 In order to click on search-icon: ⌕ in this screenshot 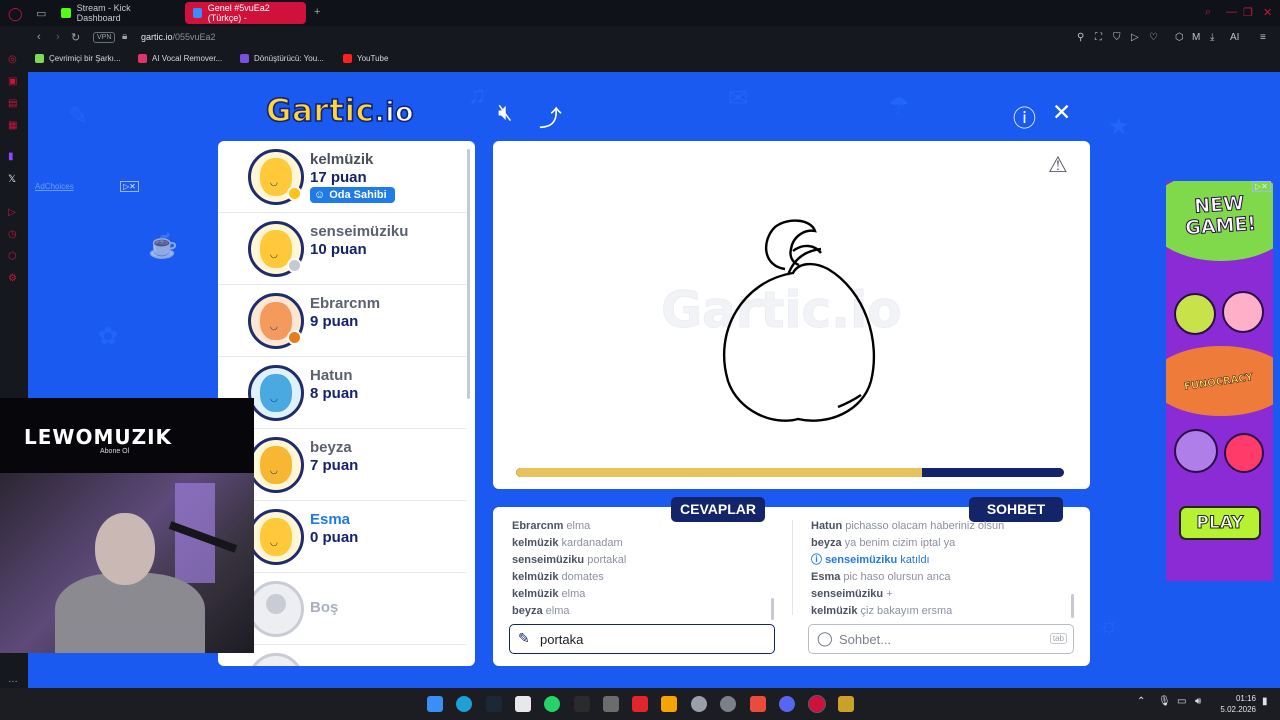, I will do `click(1208, 12)`.